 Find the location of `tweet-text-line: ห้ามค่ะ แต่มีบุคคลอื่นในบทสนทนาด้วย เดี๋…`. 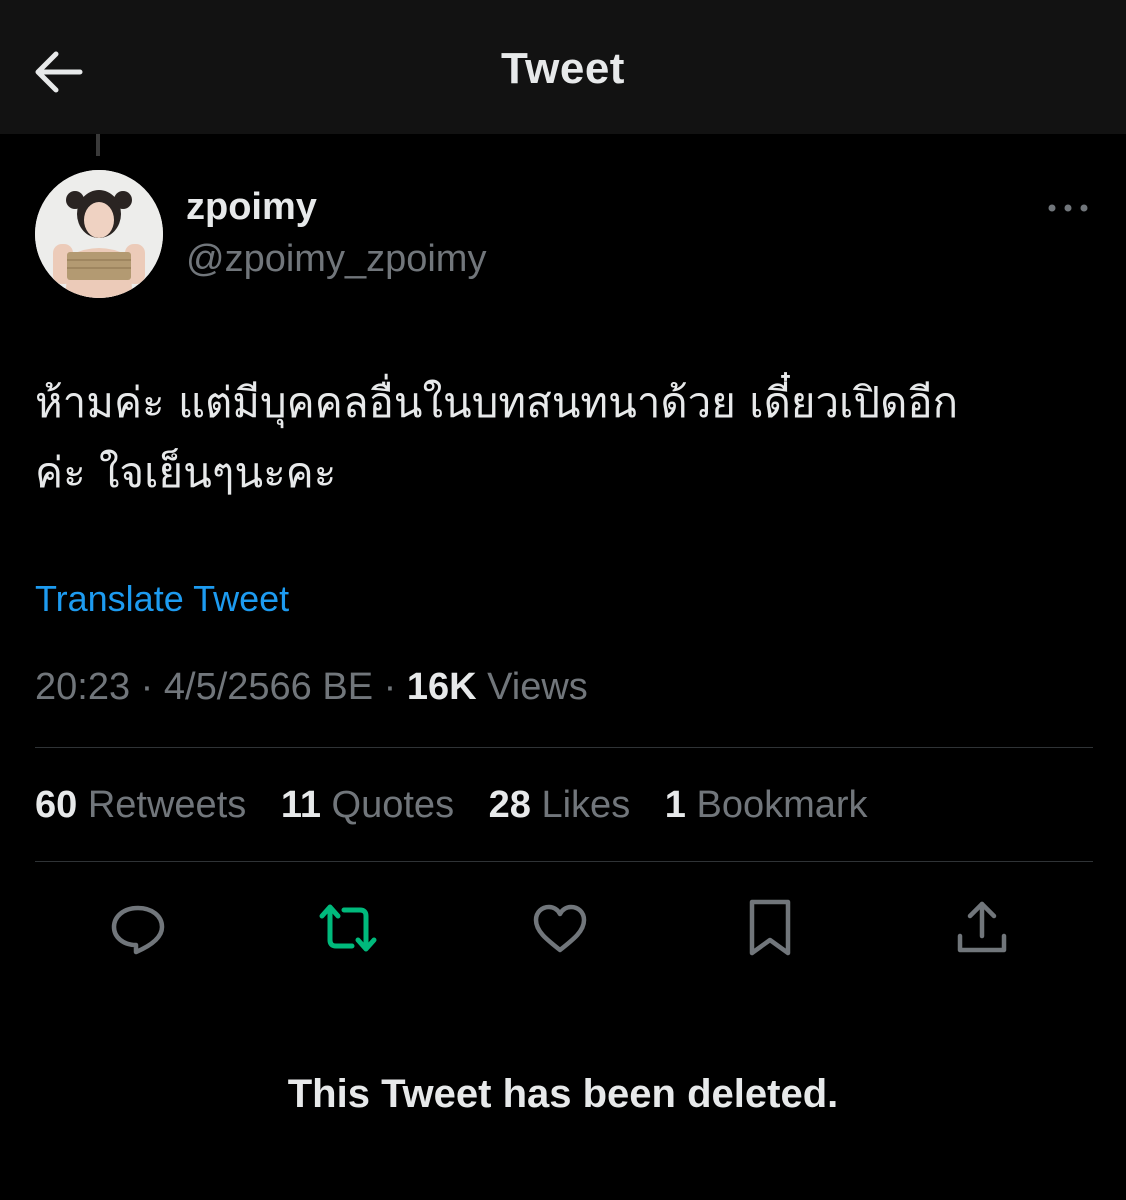

tweet-text-line: ห้ามค่ะ แต่มีบุคคลอื่นในบทสนทนาด้วย เดี๋… is located at coordinates (496, 402).